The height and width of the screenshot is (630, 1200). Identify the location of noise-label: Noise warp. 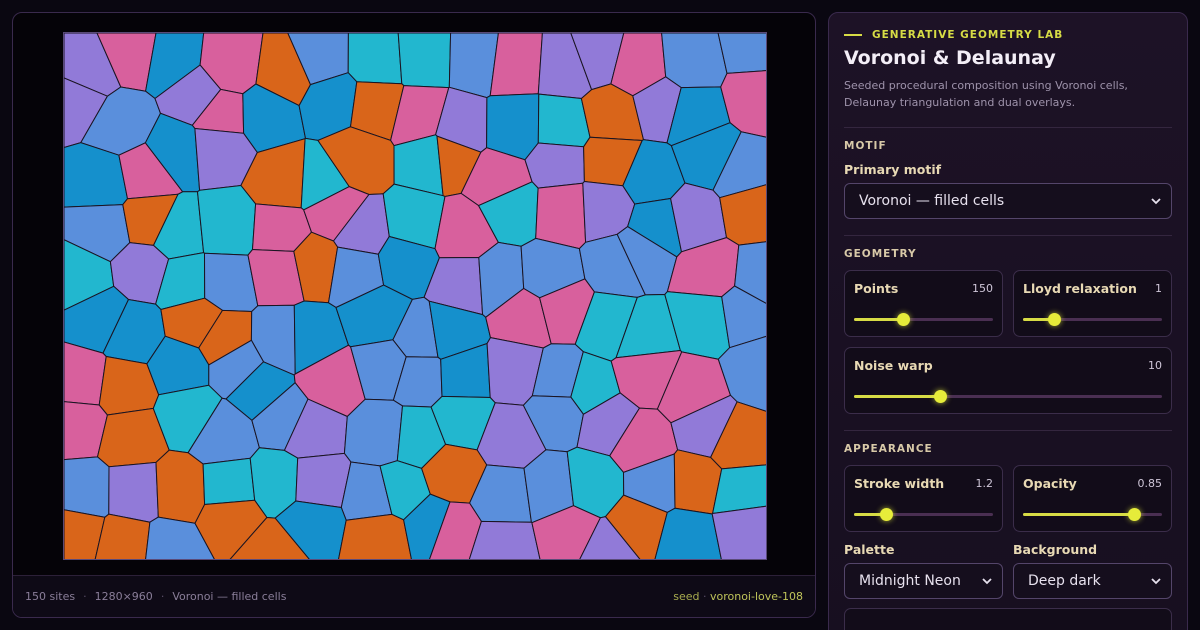
(893, 365).